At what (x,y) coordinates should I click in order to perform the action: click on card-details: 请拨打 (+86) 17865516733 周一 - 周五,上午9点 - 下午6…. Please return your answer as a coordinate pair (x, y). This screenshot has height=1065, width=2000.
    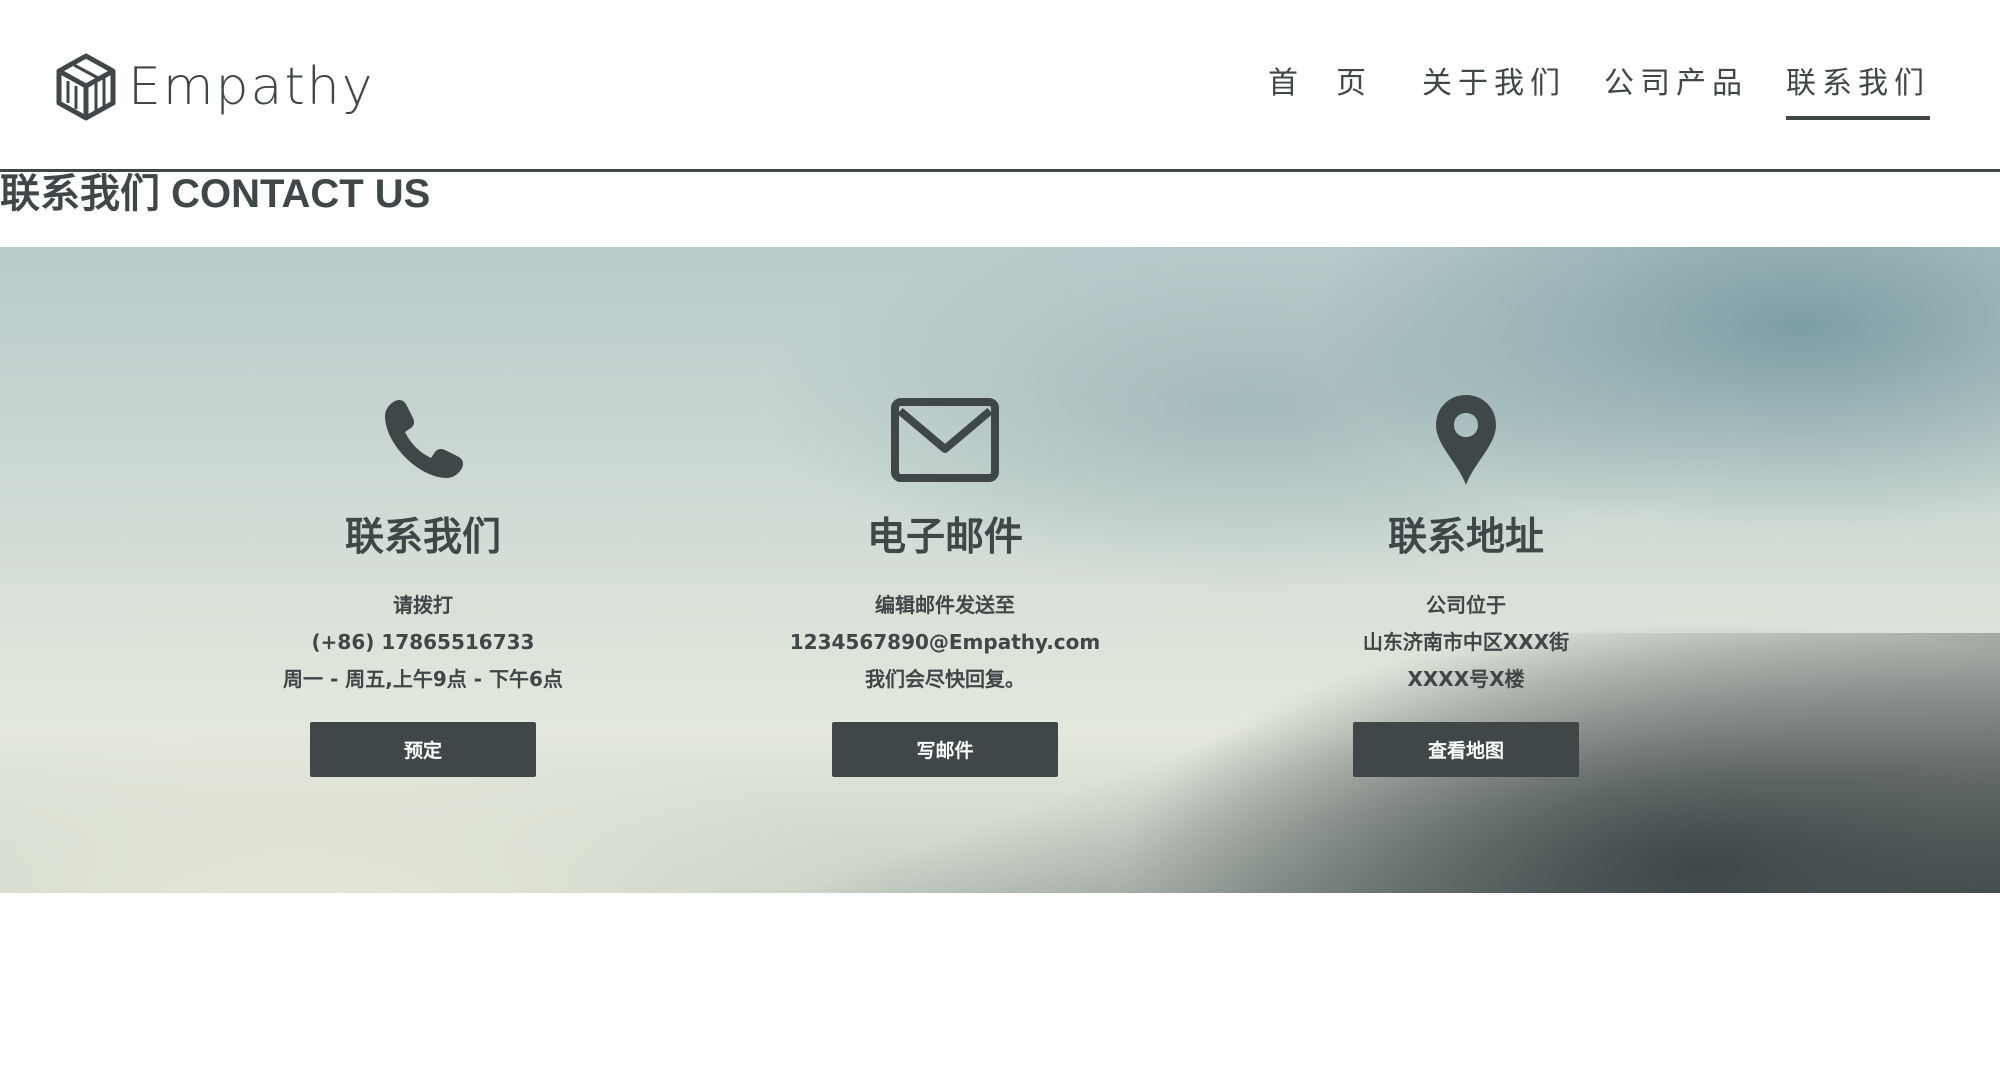
    Looking at the image, I should click on (423, 642).